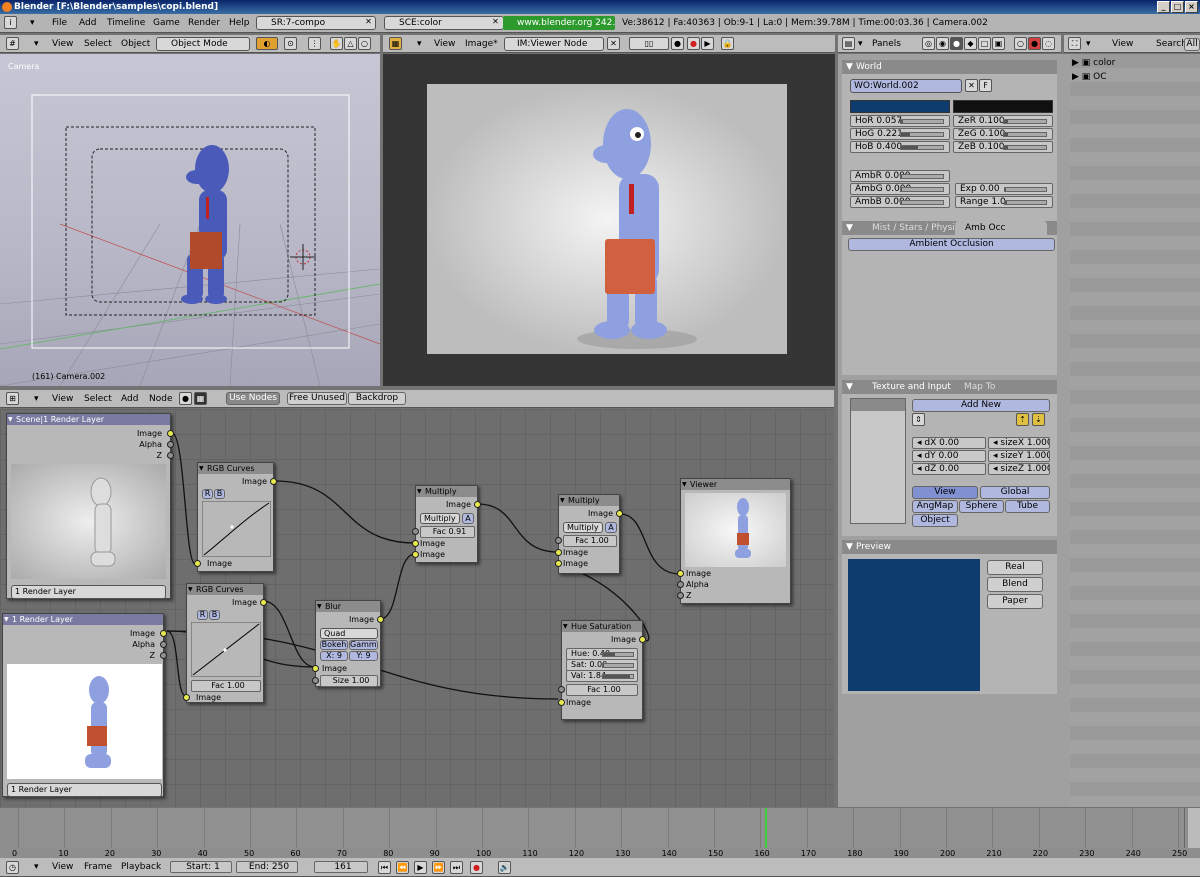 The height and width of the screenshot is (877, 1200). What do you see at coordinates (166, 23) in the screenshot?
I see `menu-game: Game` at bounding box center [166, 23].